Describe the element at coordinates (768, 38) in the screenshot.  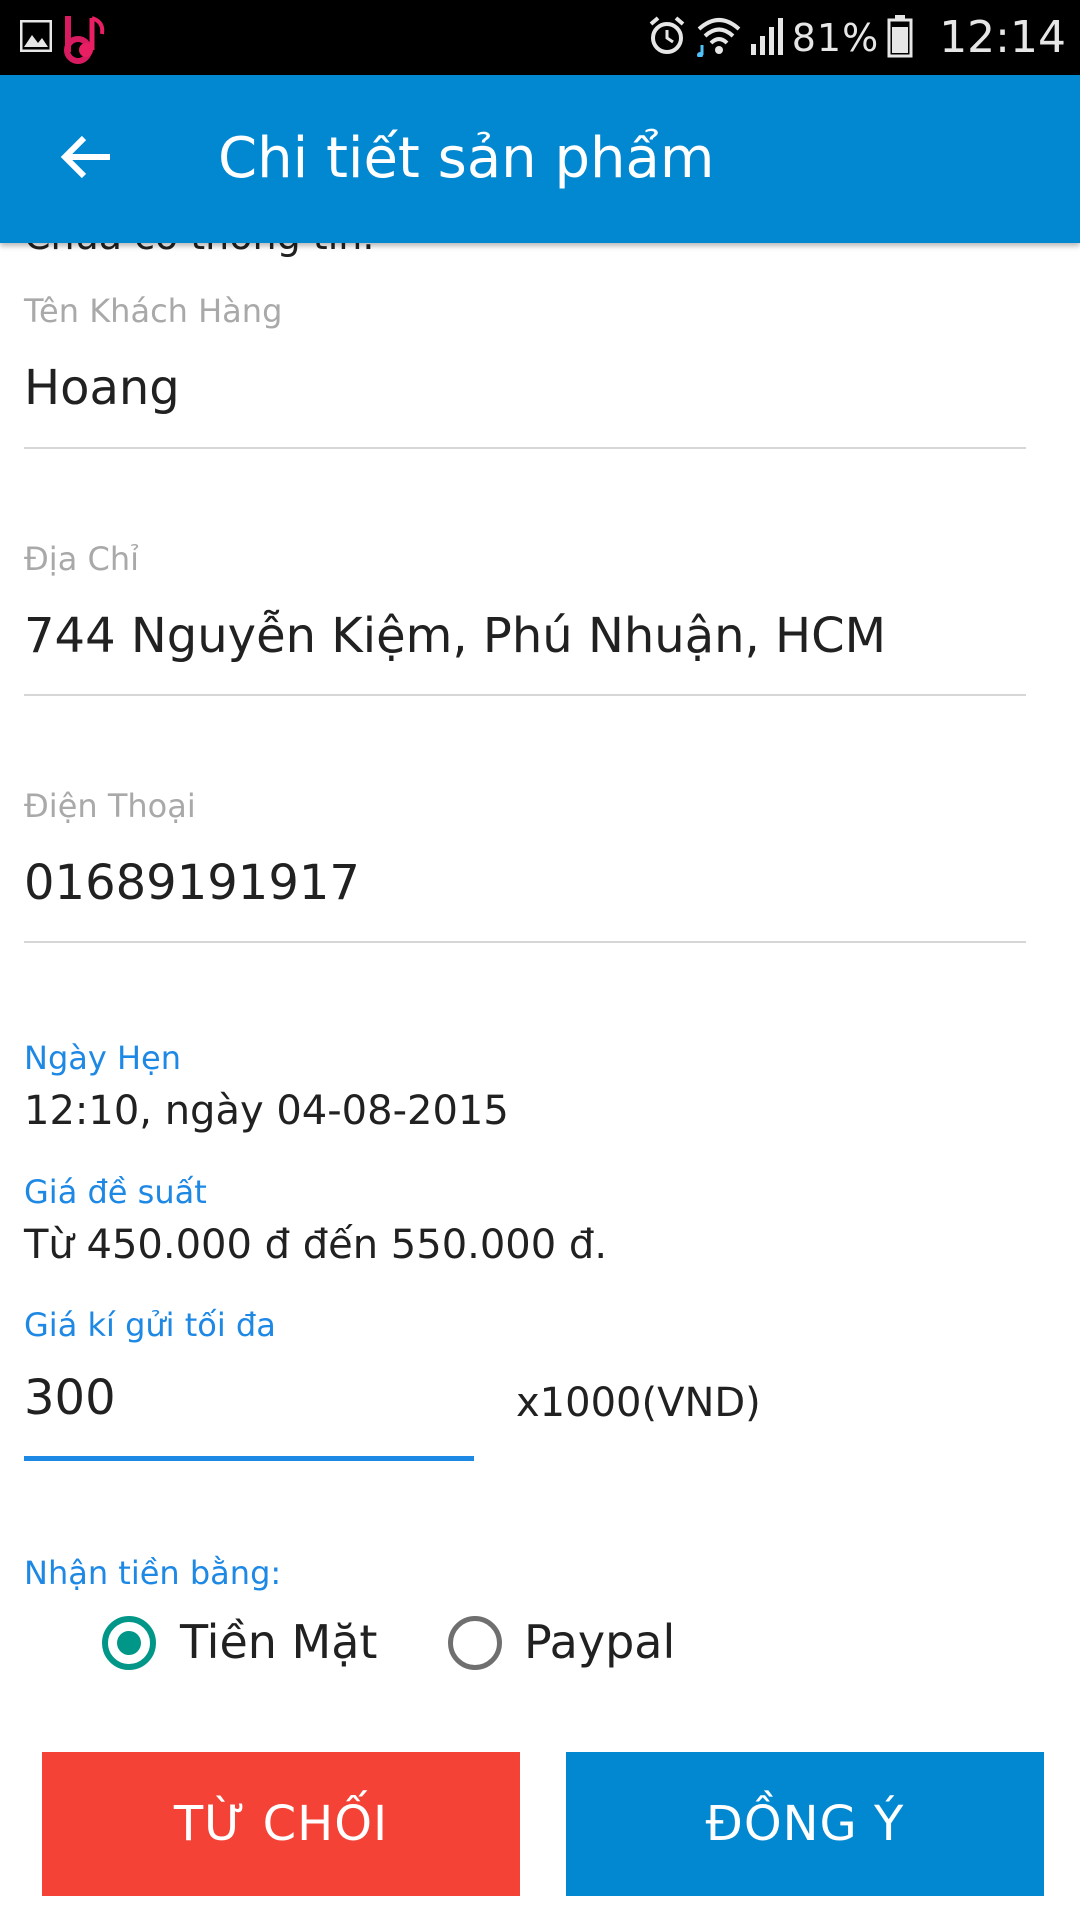
I see `signal-icon` at that location.